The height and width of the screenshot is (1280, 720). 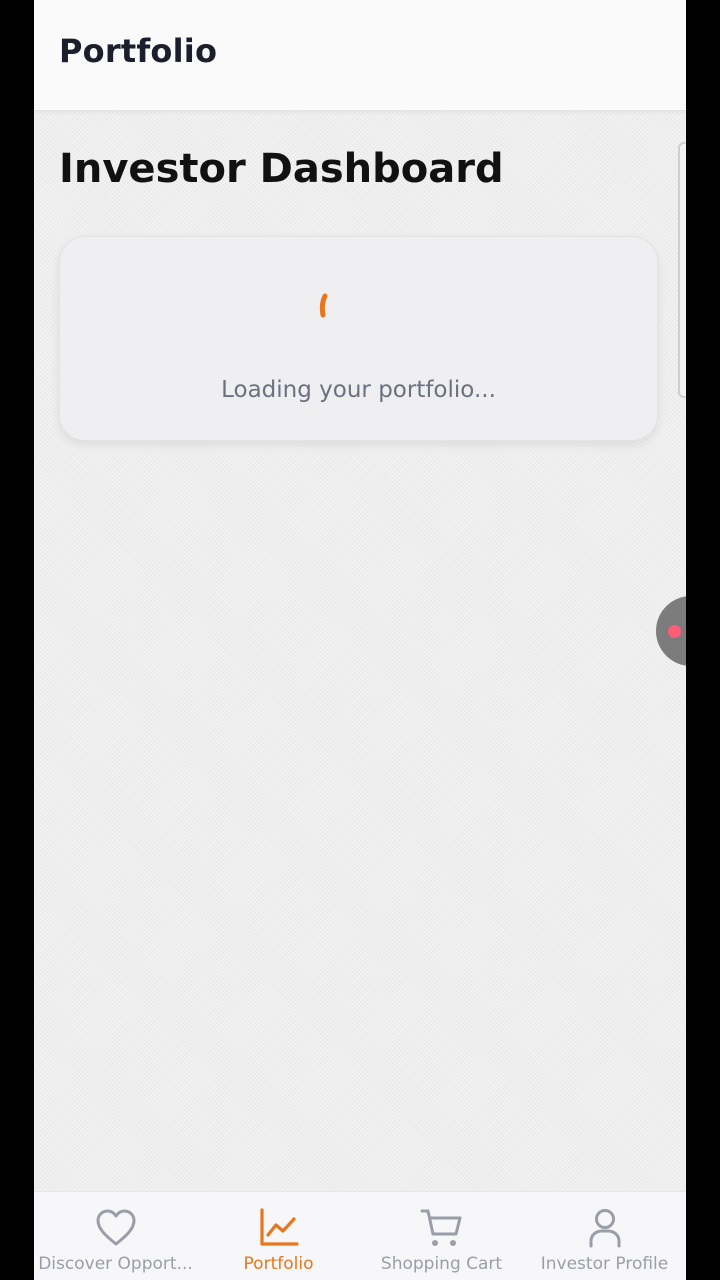 What do you see at coordinates (441, 1227) in the screenshot?
I see `cart-icon` at bounding box center [441, 1227].